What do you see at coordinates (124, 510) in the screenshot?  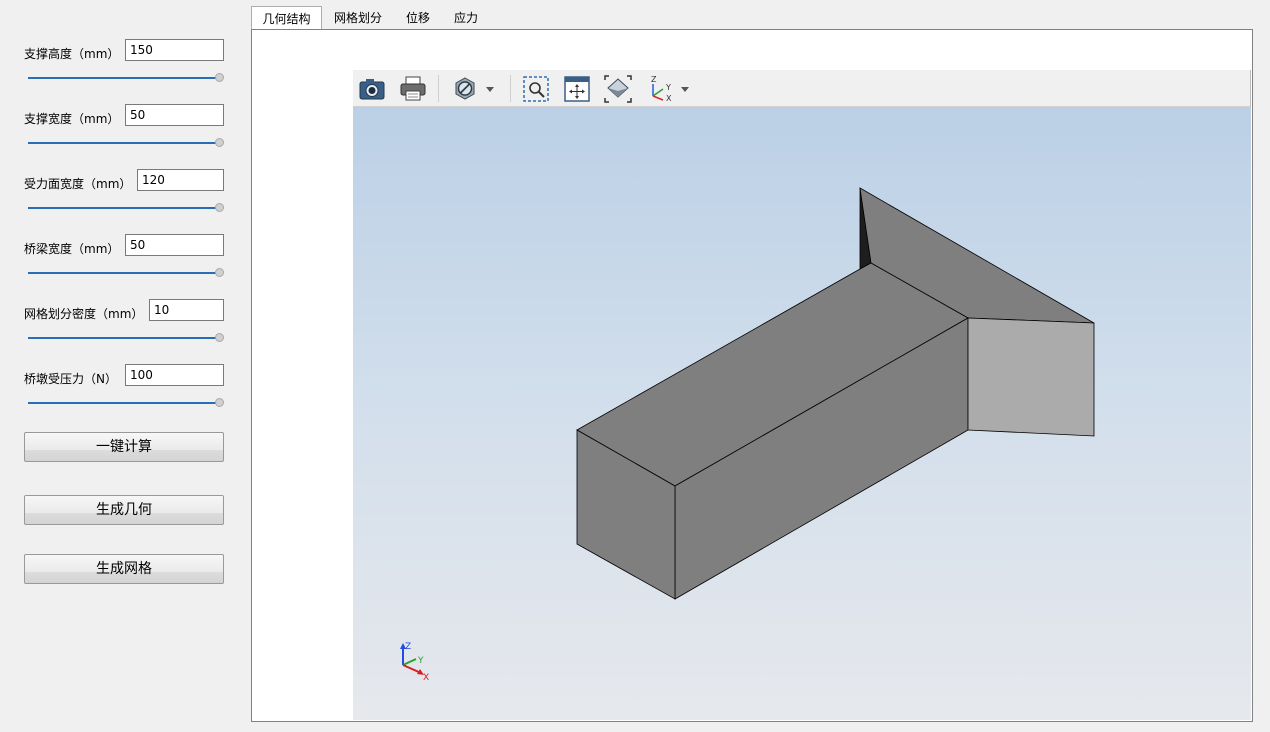 I see `generate-geometry-button: 生成几何` at bounding box center [124, 510].